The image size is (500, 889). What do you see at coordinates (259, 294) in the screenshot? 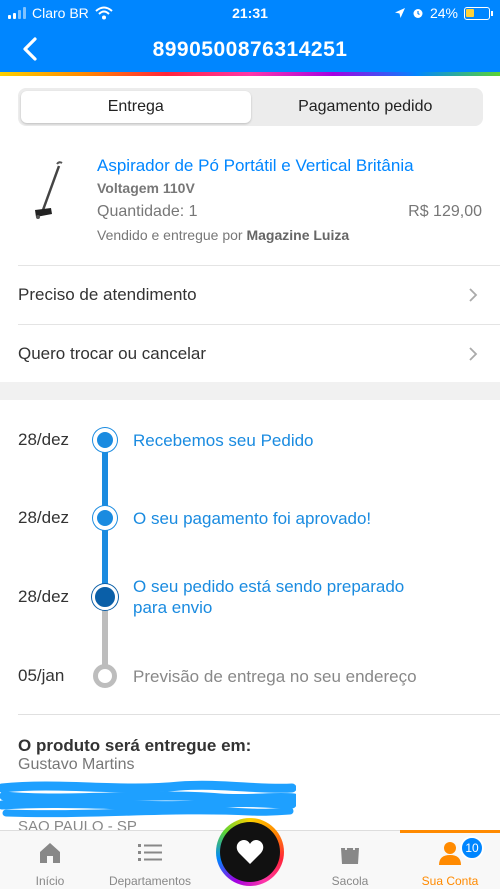
I see `row-preciso-atendimento: Preciso de atendimento` at bounding box center [259, 294].